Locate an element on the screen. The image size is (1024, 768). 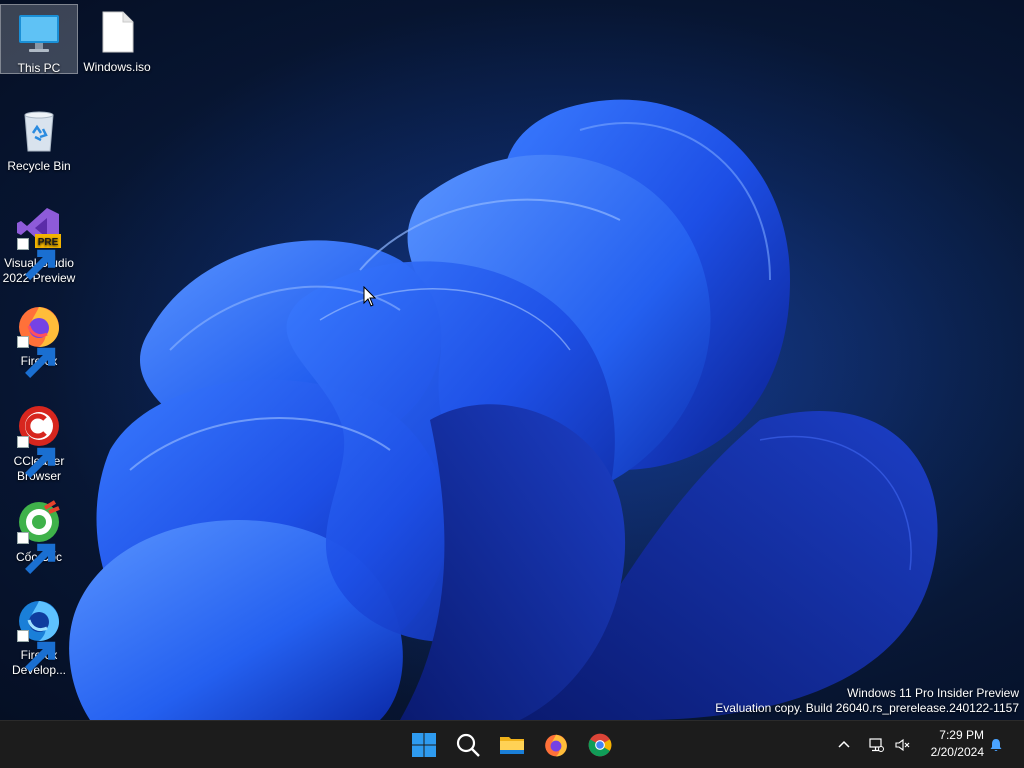
taskbar: 7:29 PM 2/20/2024 is located at coordinates (512, 744).